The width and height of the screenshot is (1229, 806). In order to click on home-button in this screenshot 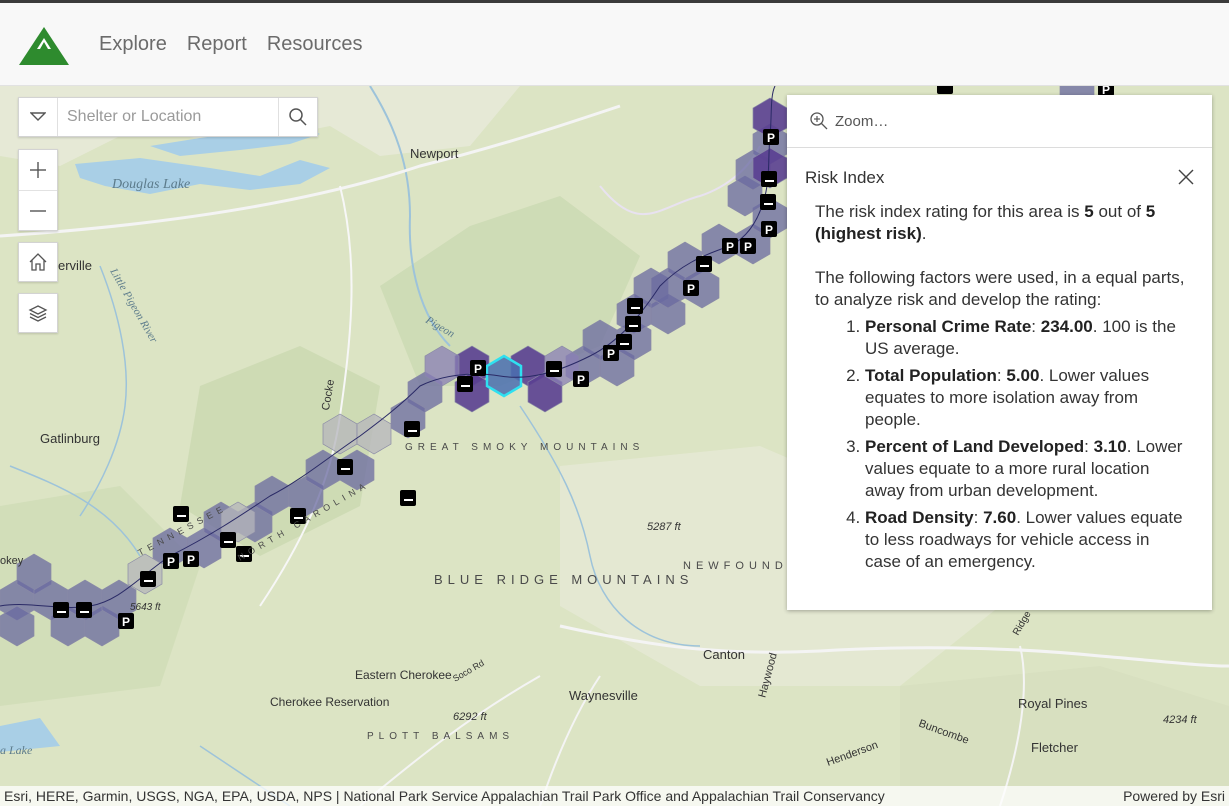, I will do `click(38, 262)`.